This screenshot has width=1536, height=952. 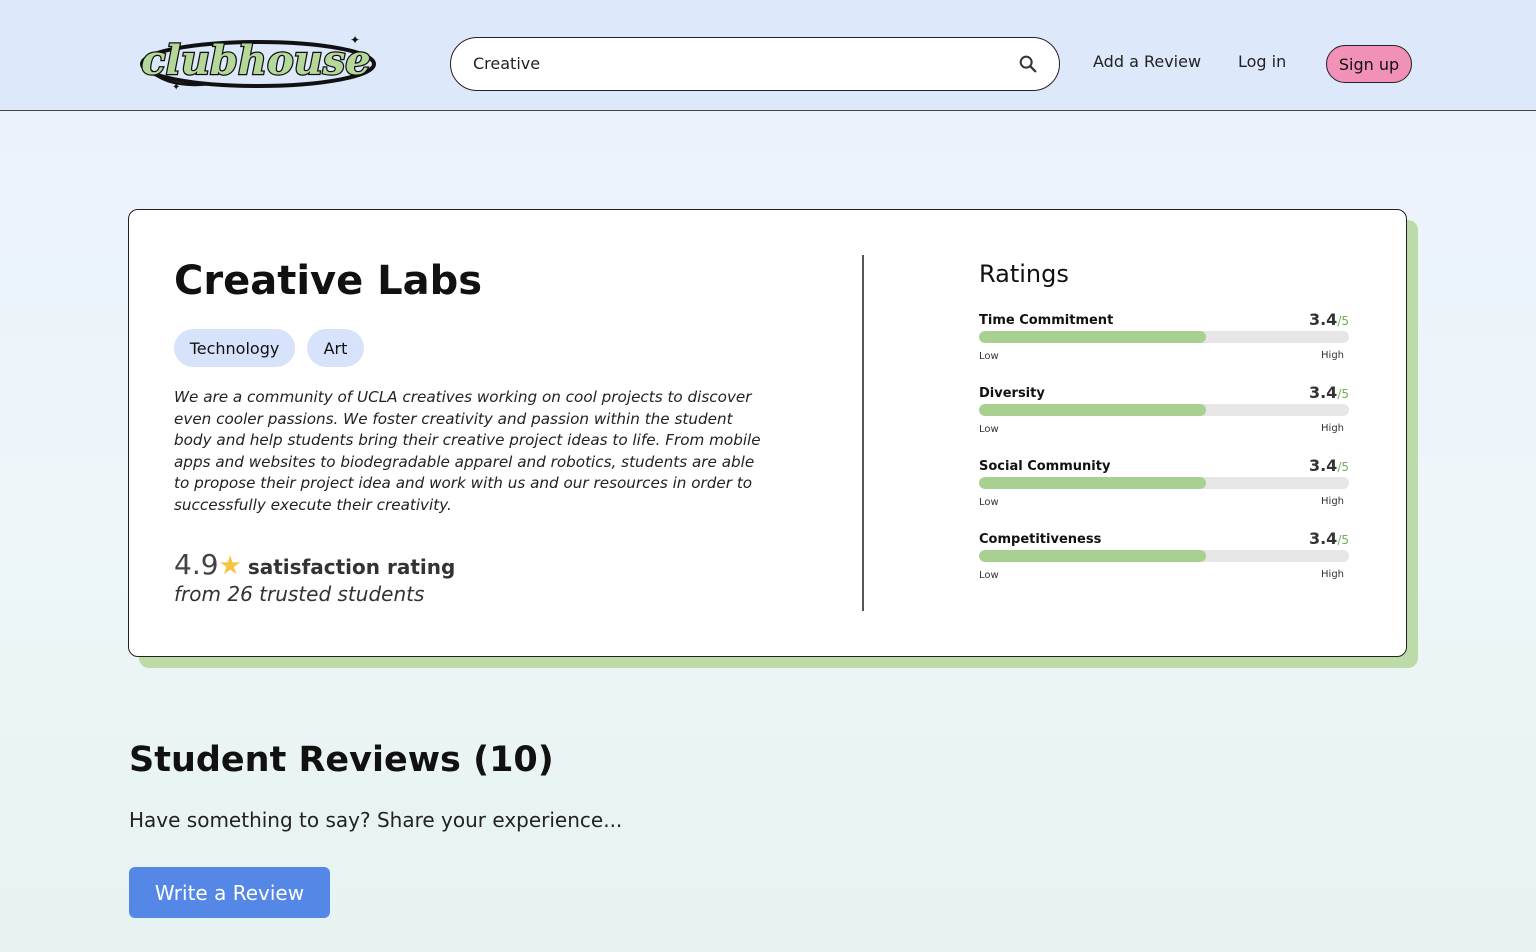 What do you see at coordinates (196, 564) in the screenshot?
I see `satisfaction-score: 4.9` at bounding box center [196, 564].